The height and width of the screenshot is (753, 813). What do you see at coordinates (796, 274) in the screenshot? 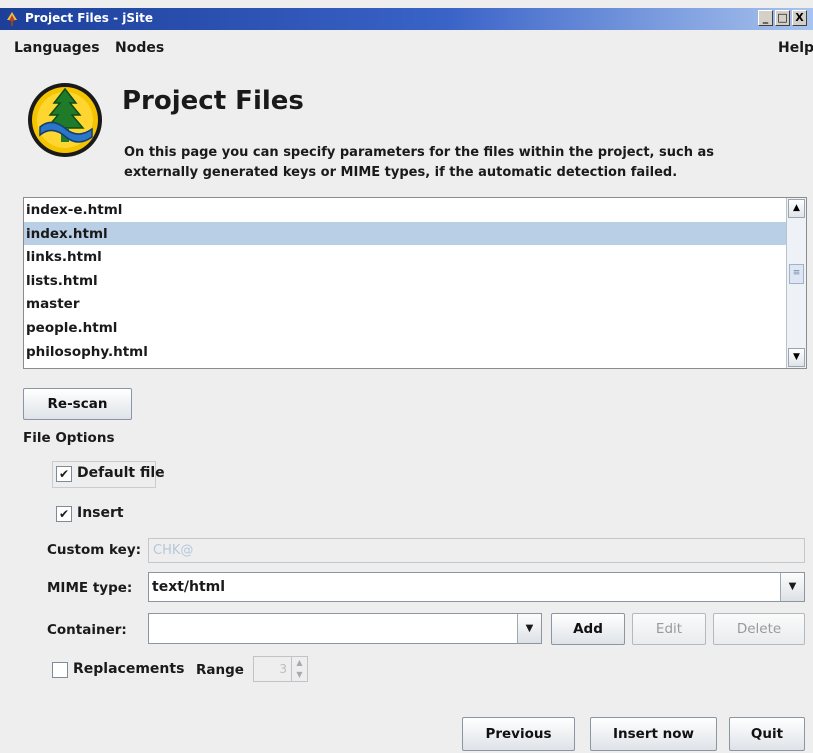
I see `scroll-thumb: ≡` at bounding box center [796, 274].